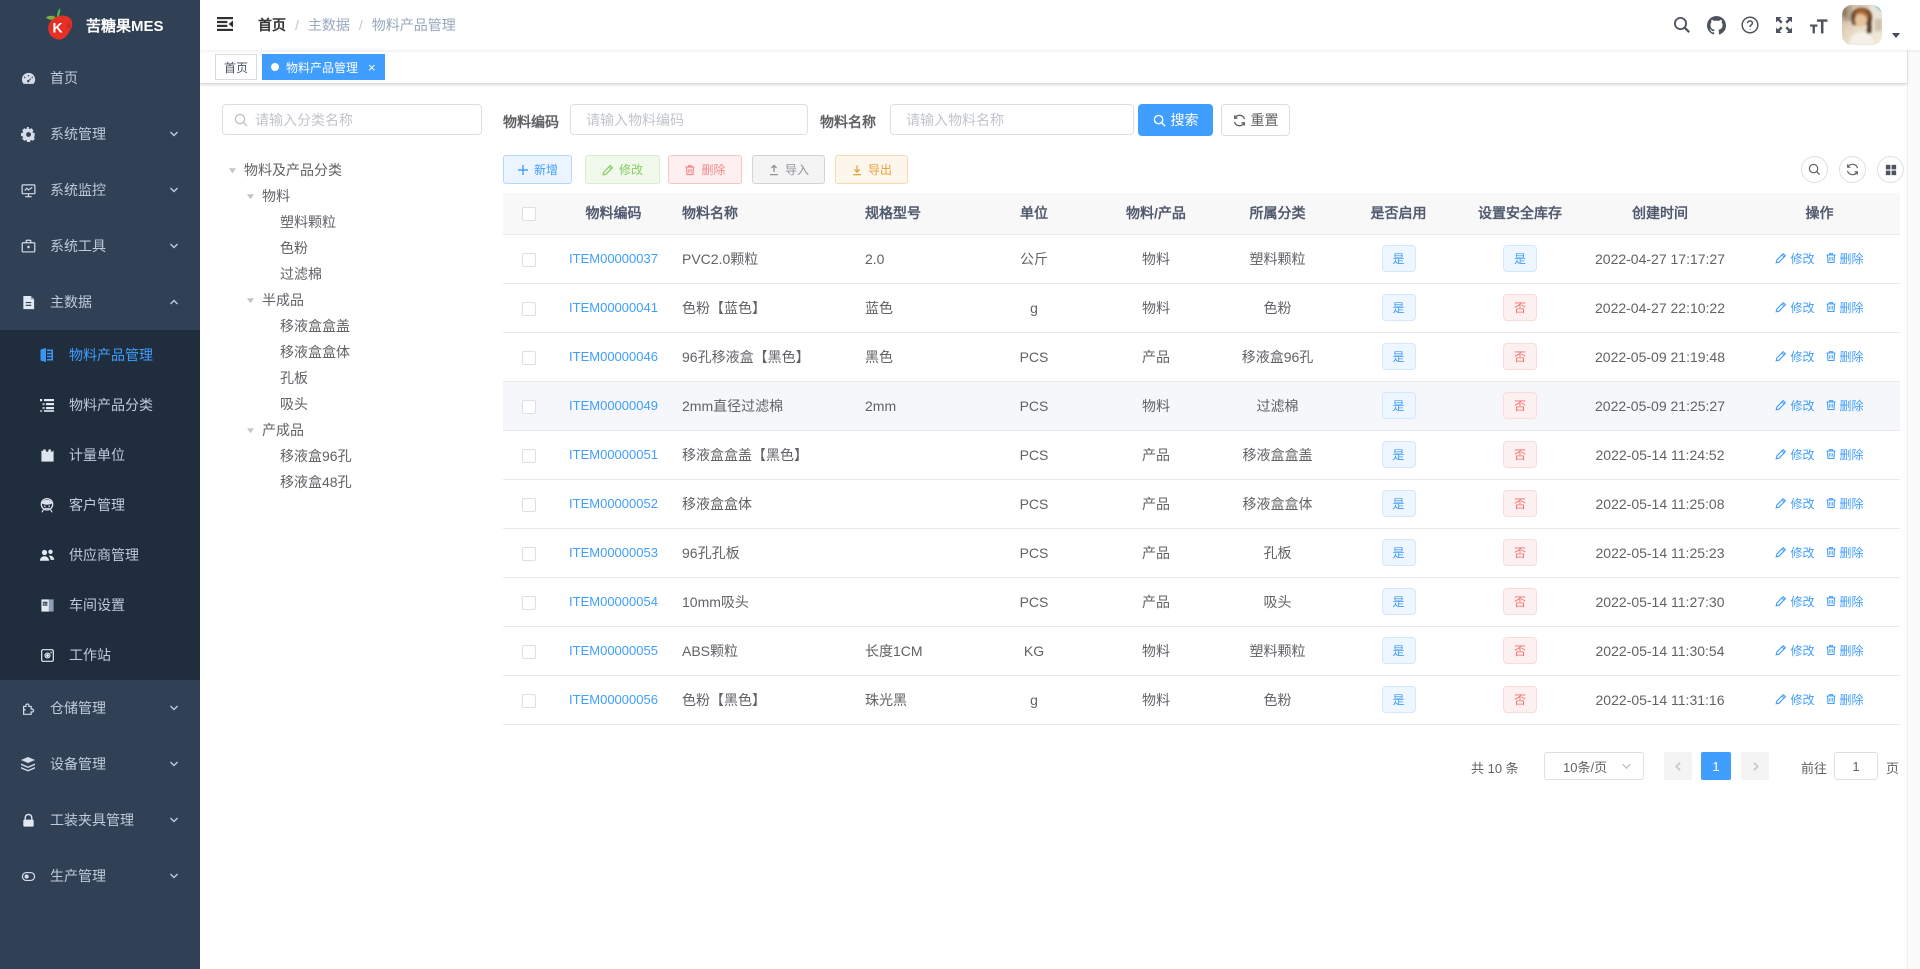 Image resolution: width=1920 pixels, height=969 pixels. I want to click on svg-text: K, so click(58, 28).